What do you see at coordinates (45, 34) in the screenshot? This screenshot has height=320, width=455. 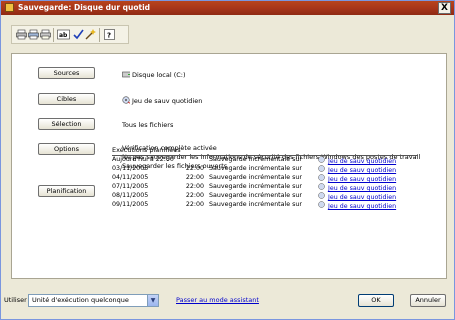 I see `print-setup-icon` at bounding box center [45, 34].